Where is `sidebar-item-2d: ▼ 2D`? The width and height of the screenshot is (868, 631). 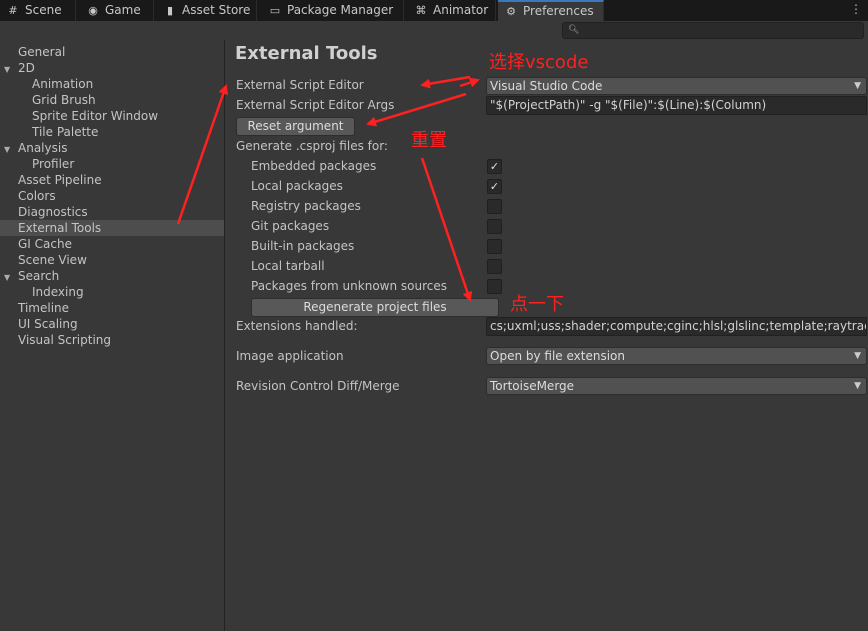
sidebar-item-2d: ▼ 2D is located at coordinates (19, 68).